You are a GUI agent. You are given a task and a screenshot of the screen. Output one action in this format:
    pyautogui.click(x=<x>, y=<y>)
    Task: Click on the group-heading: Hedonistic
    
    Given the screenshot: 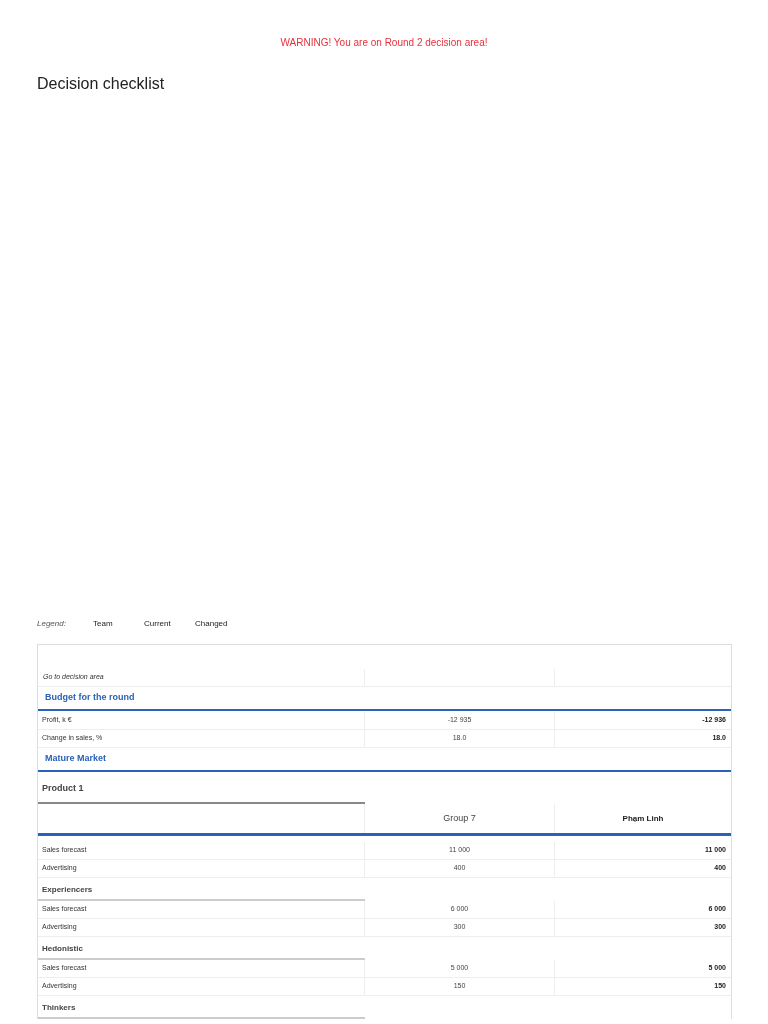 What is the action you would take?
    pyautogui.click(x=62, y=948)
    